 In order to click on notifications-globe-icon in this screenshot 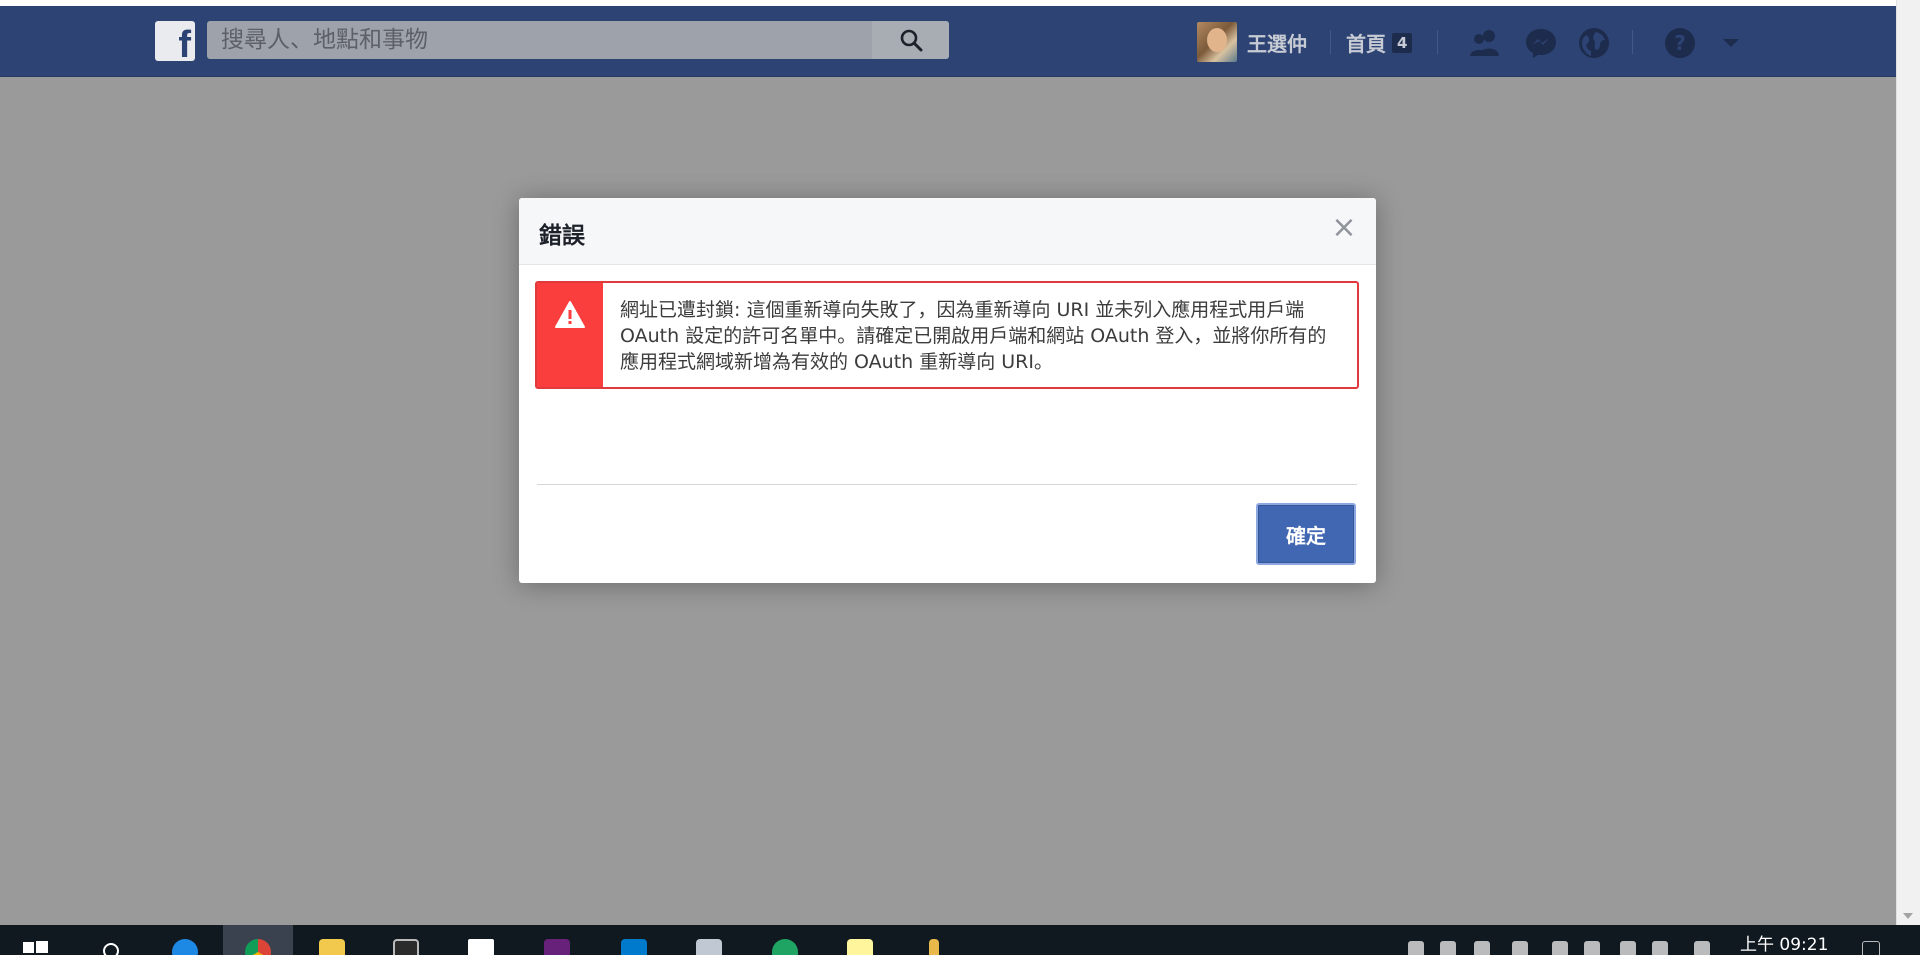, I will do `click(1594, 43)`.